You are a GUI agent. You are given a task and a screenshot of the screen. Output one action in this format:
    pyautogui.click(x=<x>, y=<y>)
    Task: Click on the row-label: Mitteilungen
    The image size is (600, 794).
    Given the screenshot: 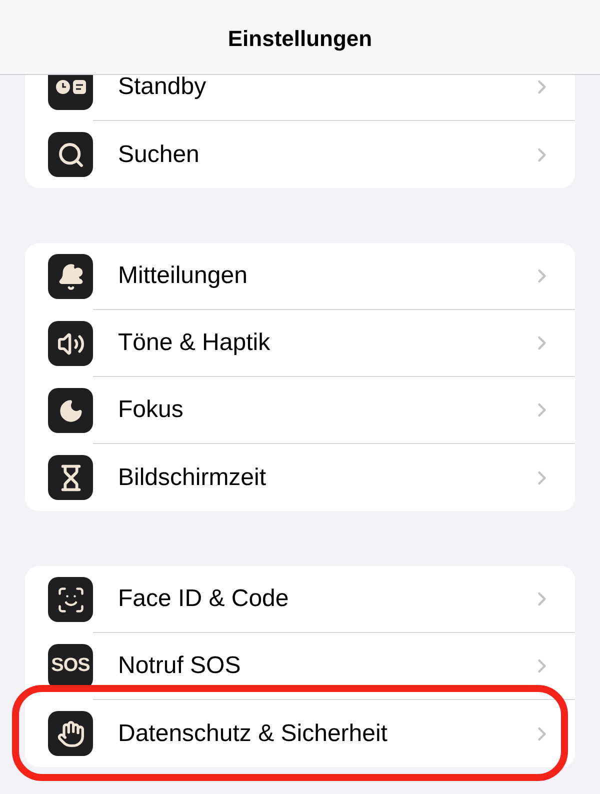 What is the action you would take?
    pyautogui.click(x=183, y=276)
    